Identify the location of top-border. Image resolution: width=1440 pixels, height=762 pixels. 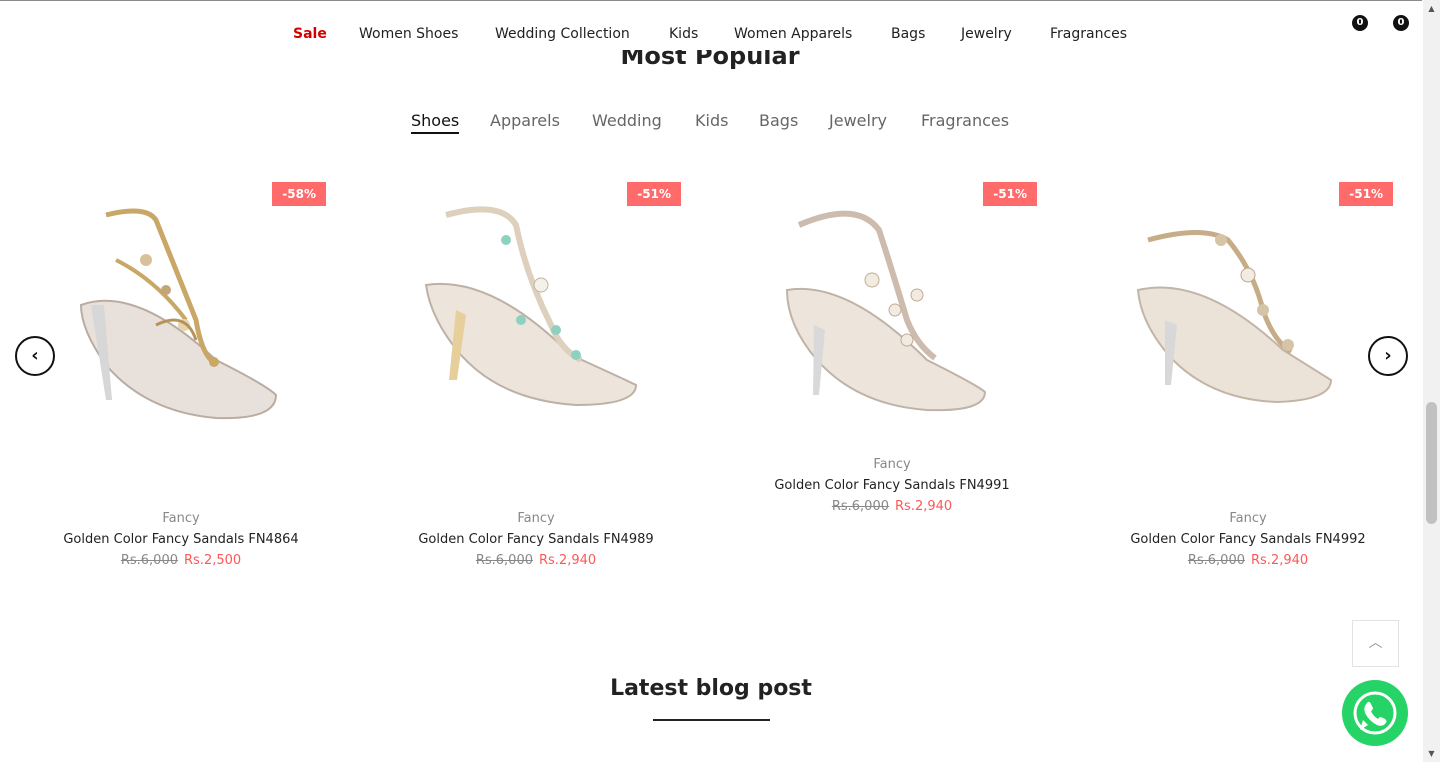
(711, 2).